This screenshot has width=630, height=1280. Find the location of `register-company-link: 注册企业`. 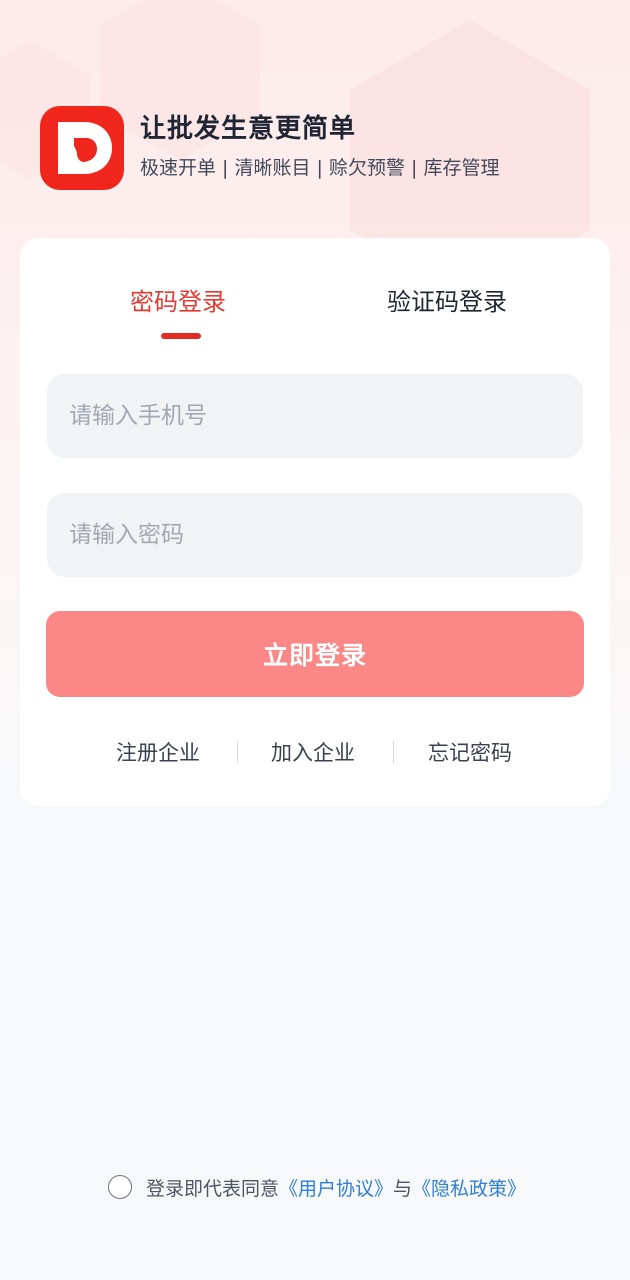

register-company-link: 注册企业 is located at coordinates (158, 753).